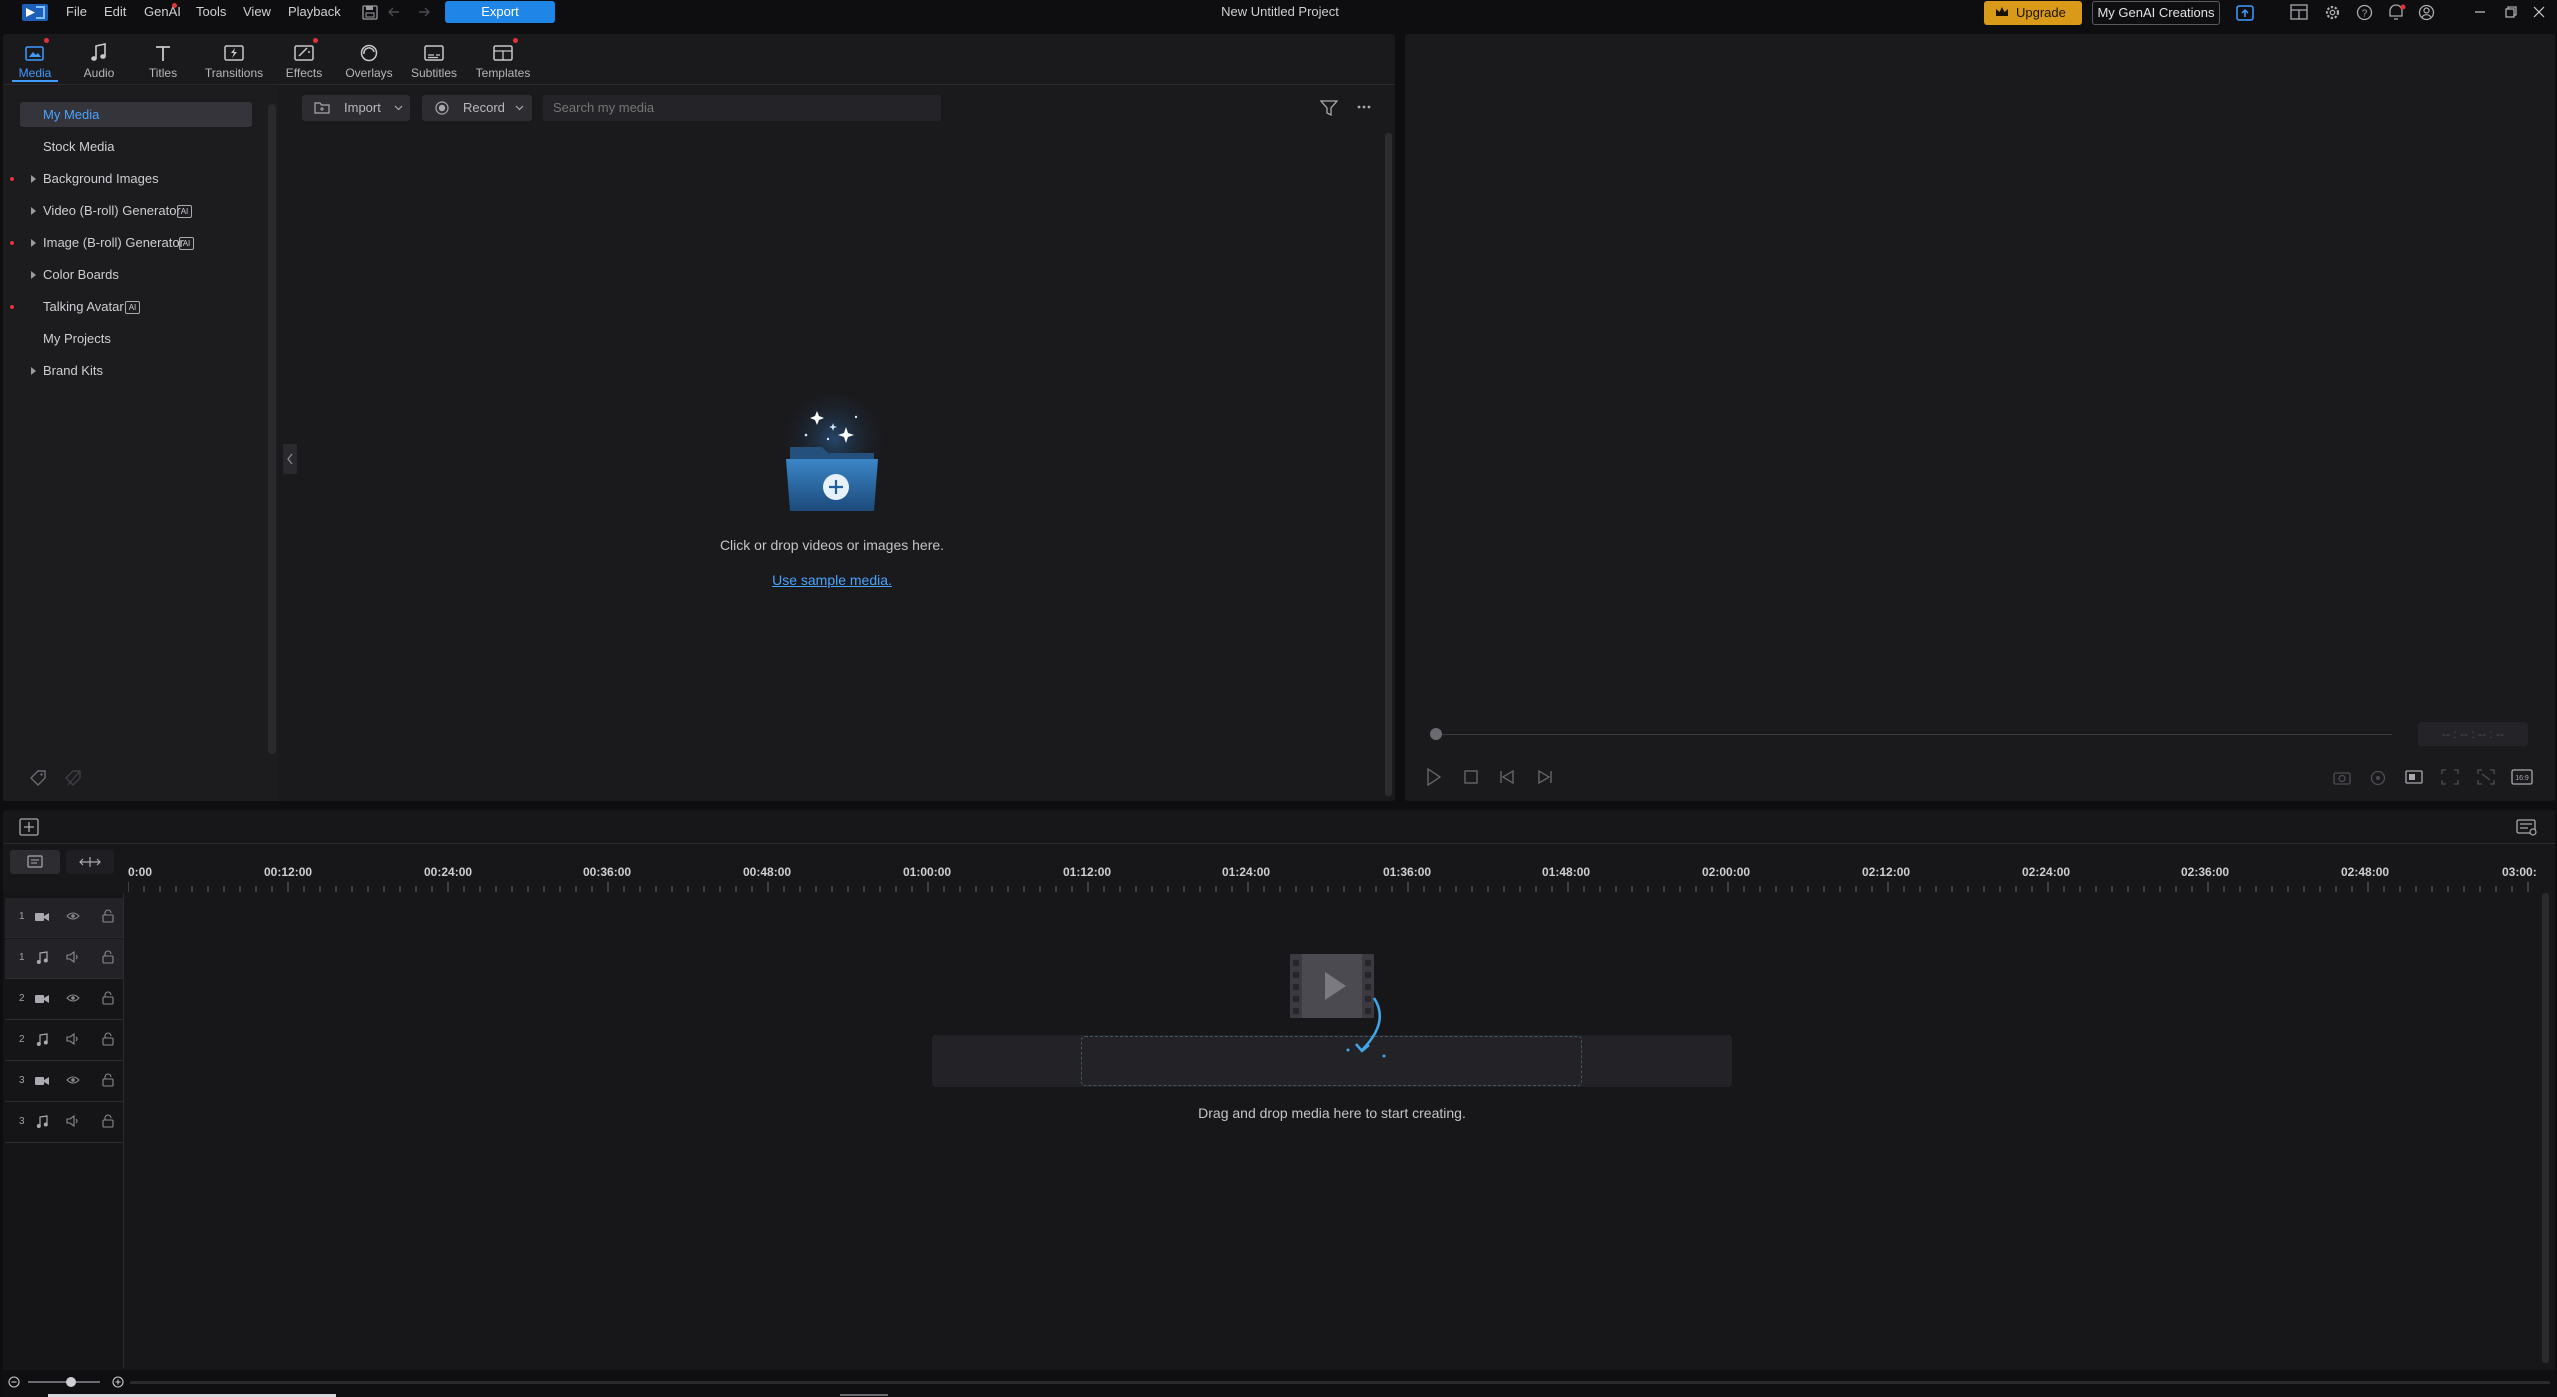  I want to click on more-options-icon, so click(1364, 107).